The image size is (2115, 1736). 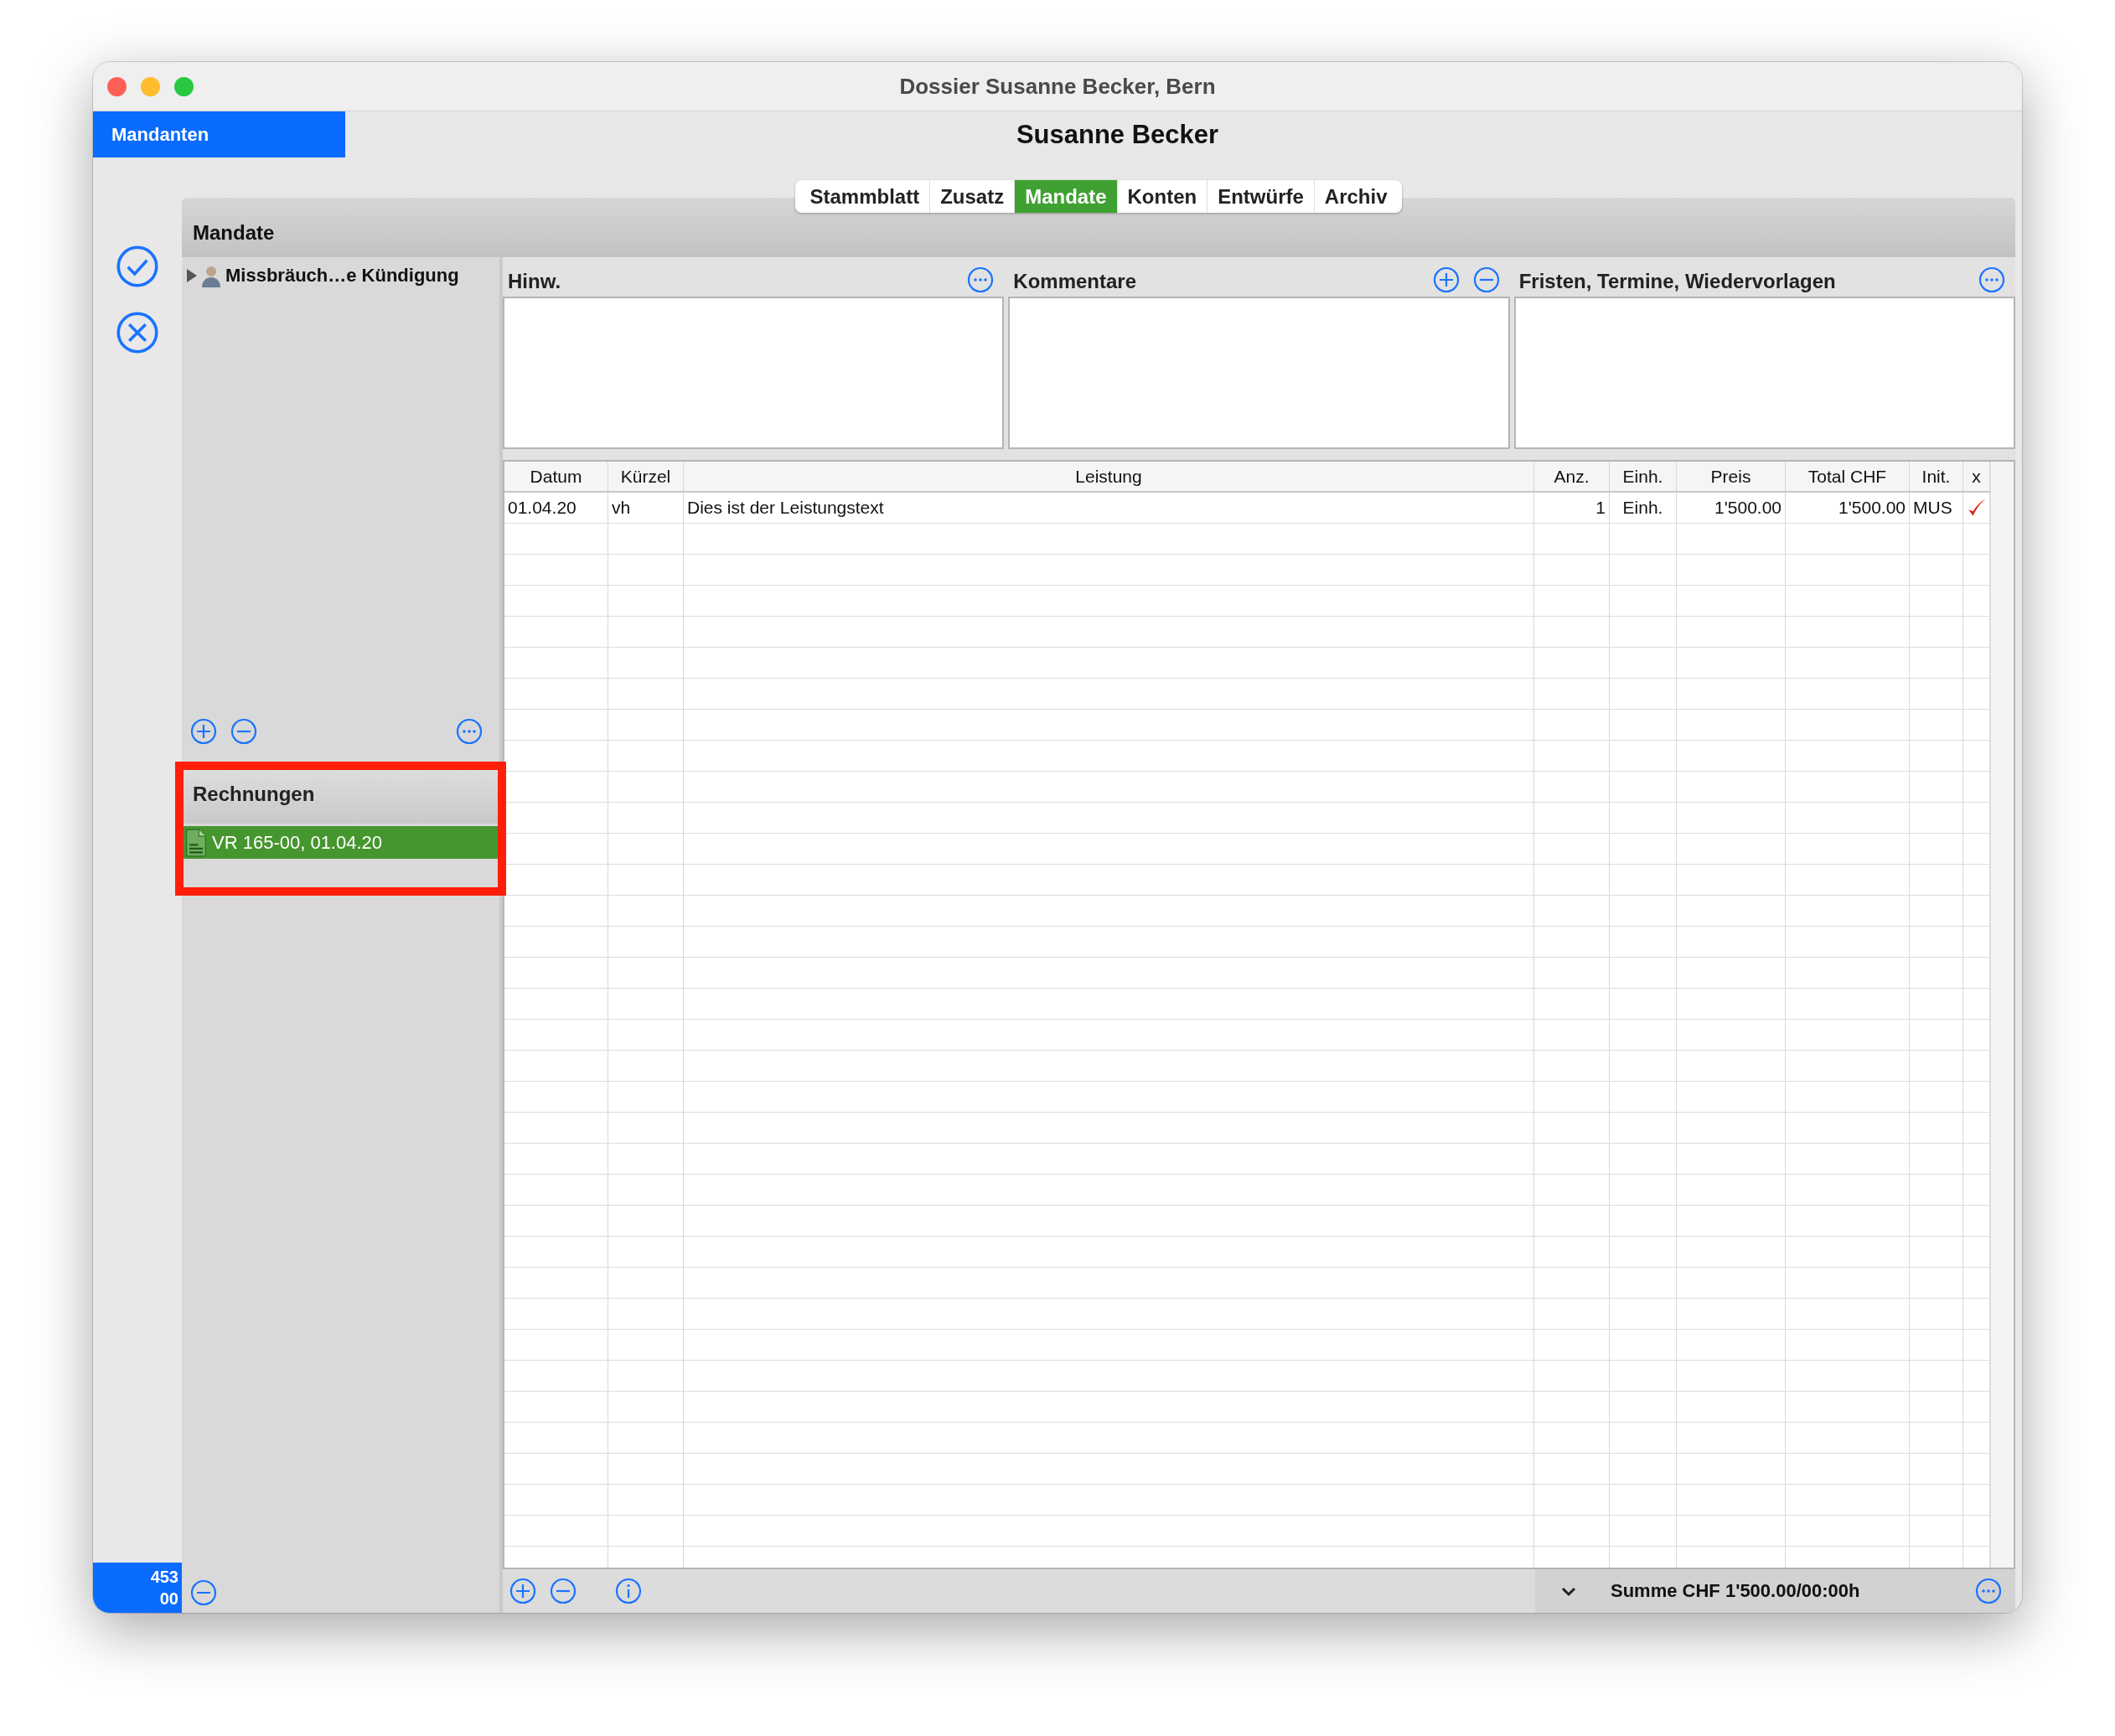 What do you see at coordinates (1731, 476) in the screenshot?
I see `column-header: Preis` at bounding box center [1731, 476].